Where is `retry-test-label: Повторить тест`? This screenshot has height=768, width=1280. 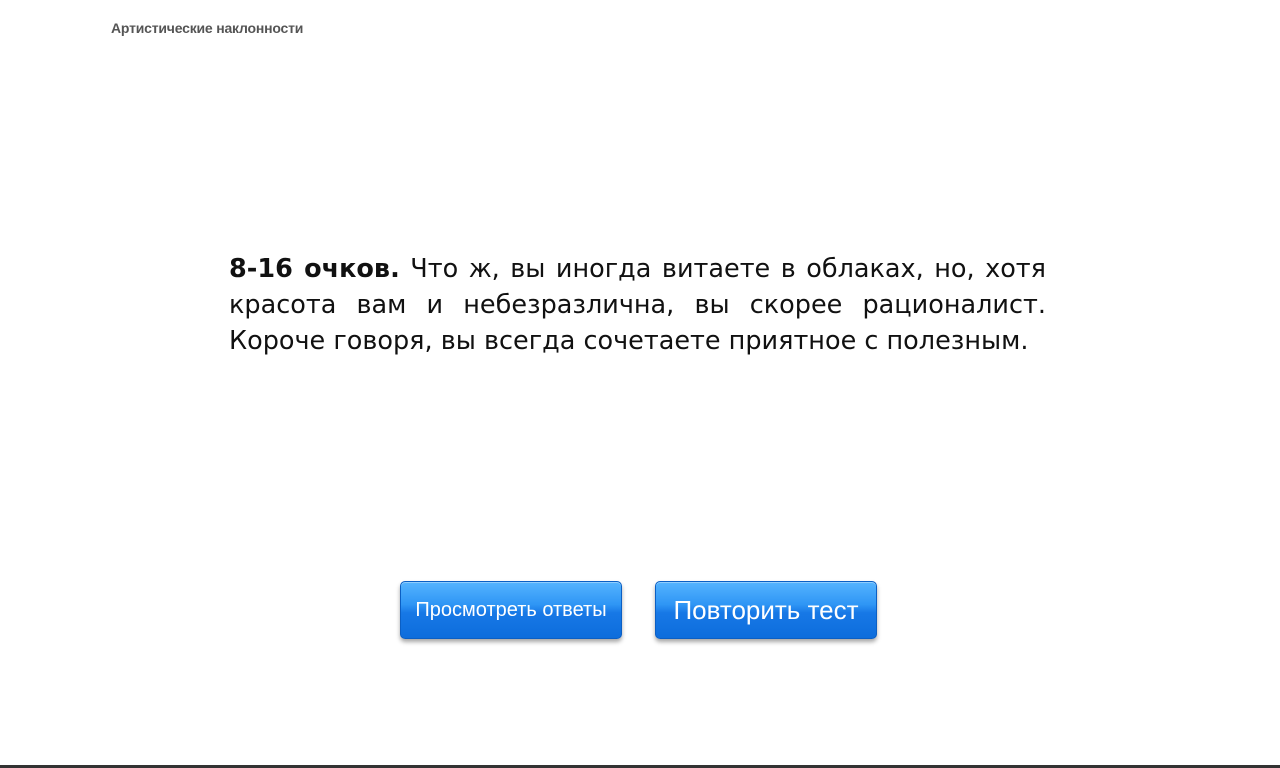
retry-test-label: Повторить тест is located at coordinates (766, 610).